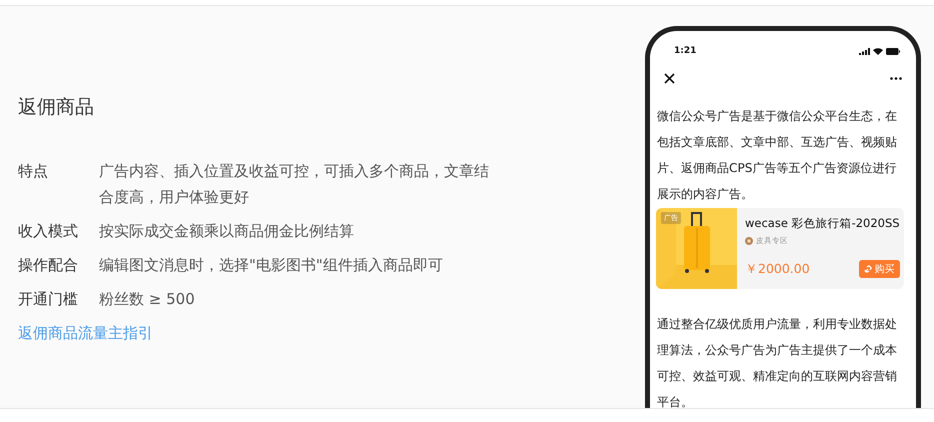  What do you see at coordinates (749, 241) in the screenshot?
I see `shop-icon` at bounding box center [749, 241].